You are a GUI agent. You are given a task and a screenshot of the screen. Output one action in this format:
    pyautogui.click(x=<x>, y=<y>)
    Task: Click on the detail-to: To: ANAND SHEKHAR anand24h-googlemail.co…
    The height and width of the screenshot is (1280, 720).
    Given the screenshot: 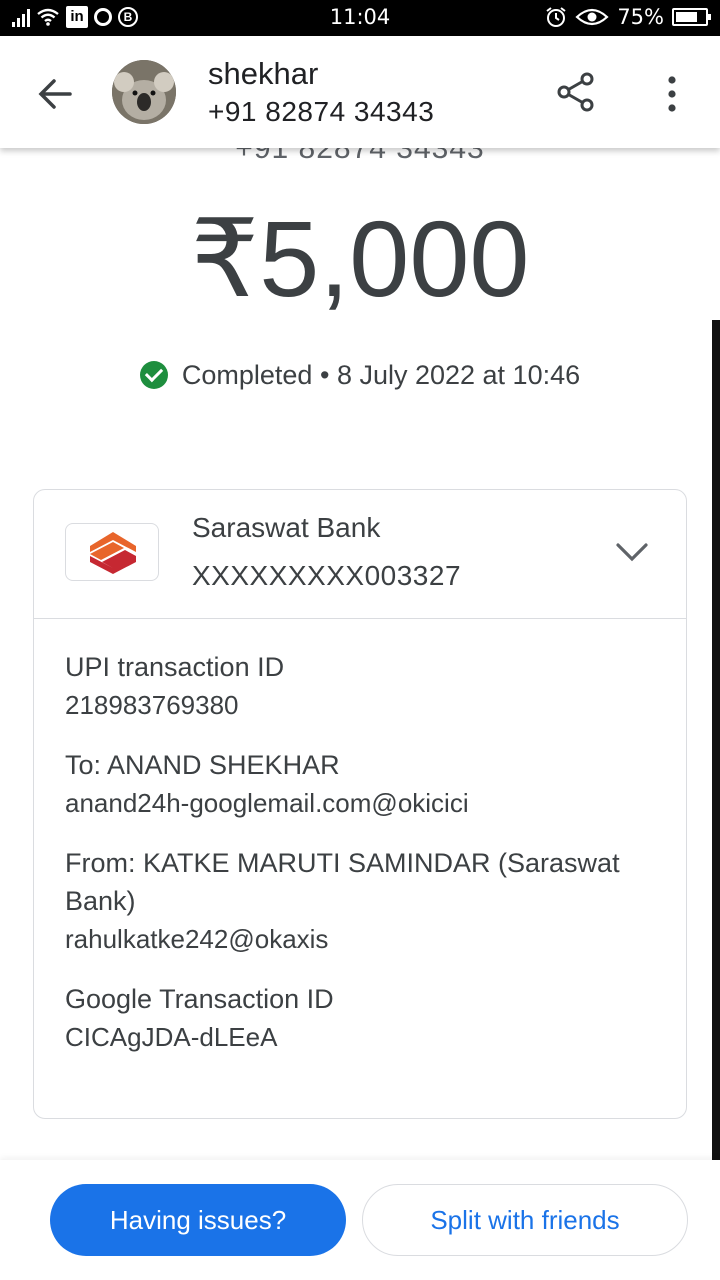 What is the action you would take?
    pyautogui.click(x=365, y=784)
    